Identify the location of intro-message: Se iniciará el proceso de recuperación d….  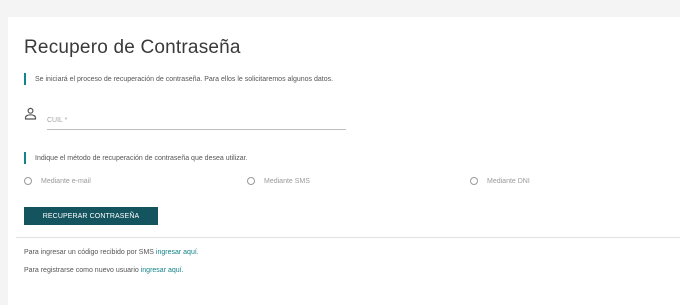
(178, 79).